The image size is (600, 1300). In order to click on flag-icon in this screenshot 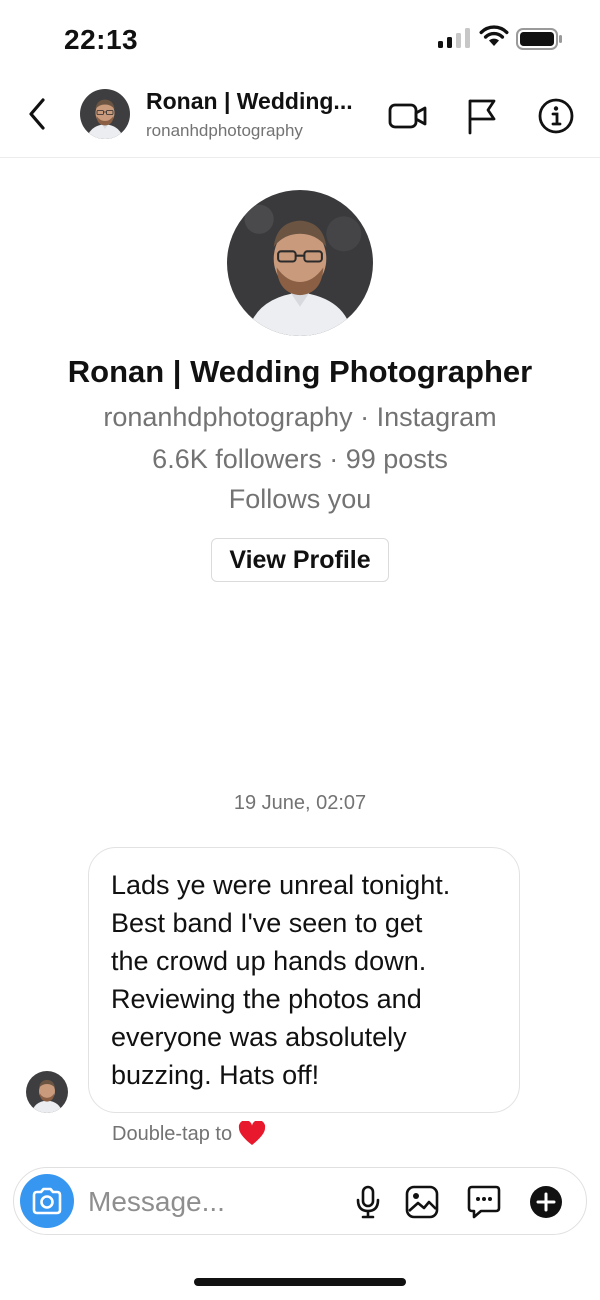, I will do `click(482, 117)`.